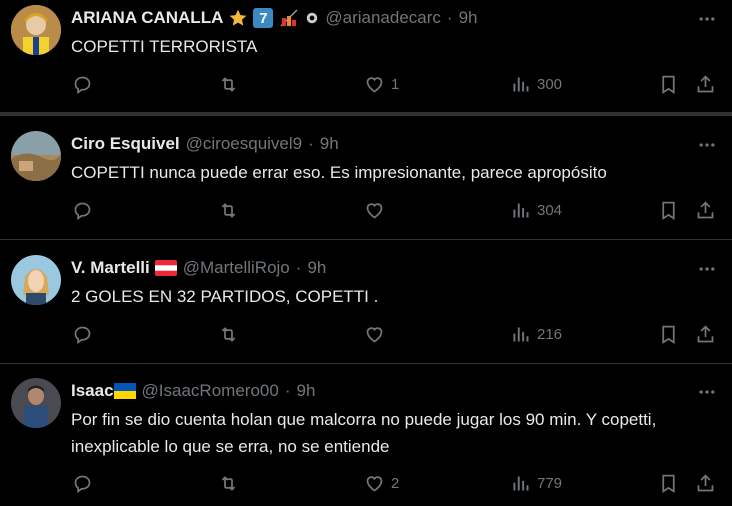 This screenshot has width=732, height=506. Describe the element at coordinates (550, 483) in the screenshot. I see `views-count: 779` at that location.